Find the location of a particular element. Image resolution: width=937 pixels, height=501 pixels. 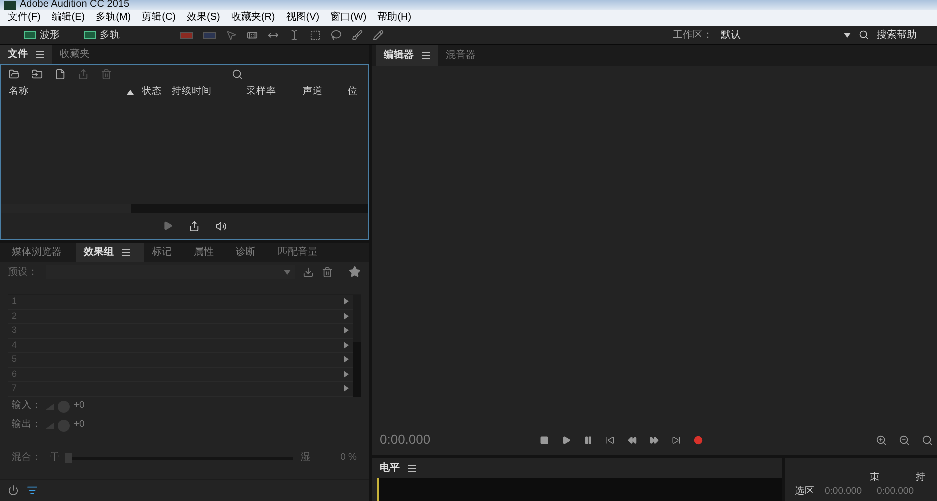

menu-item: 文件(F) is located at coordinates (24, 18).